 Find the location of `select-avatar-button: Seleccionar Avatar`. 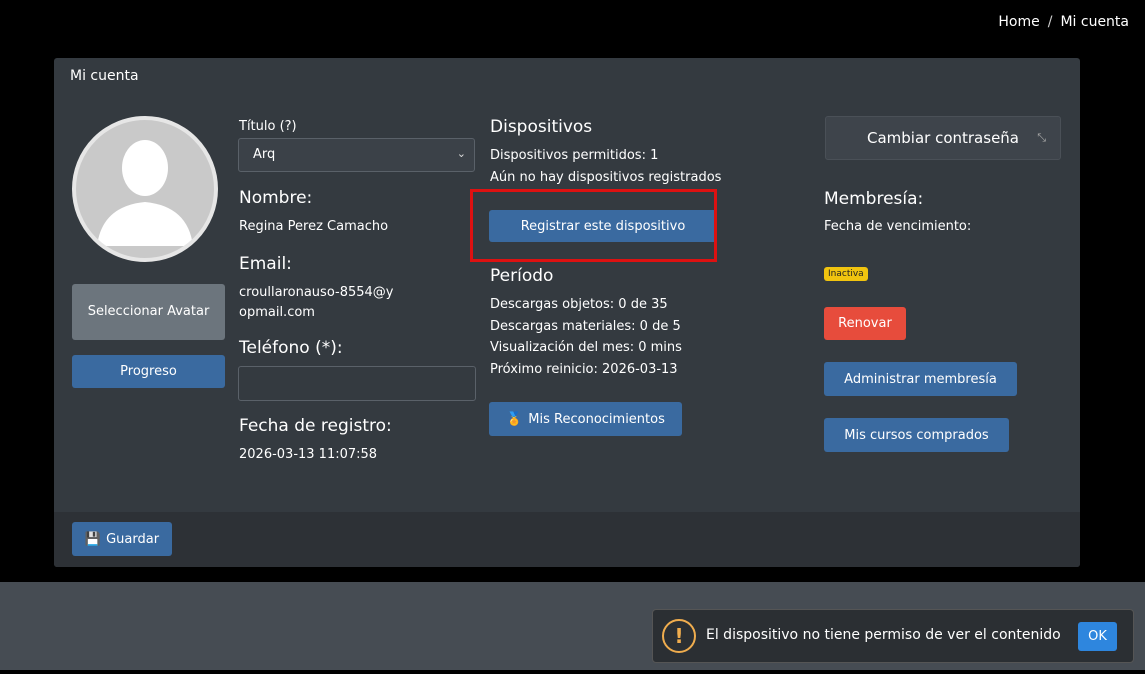

select-avatar-button: Seleccionar Avatar is located at coordinates (148, 312).